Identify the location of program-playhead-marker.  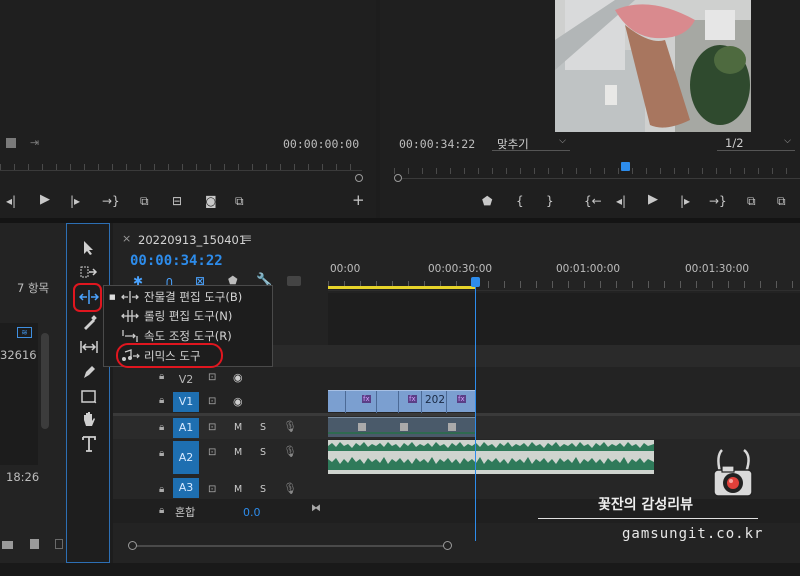
(625, 166).